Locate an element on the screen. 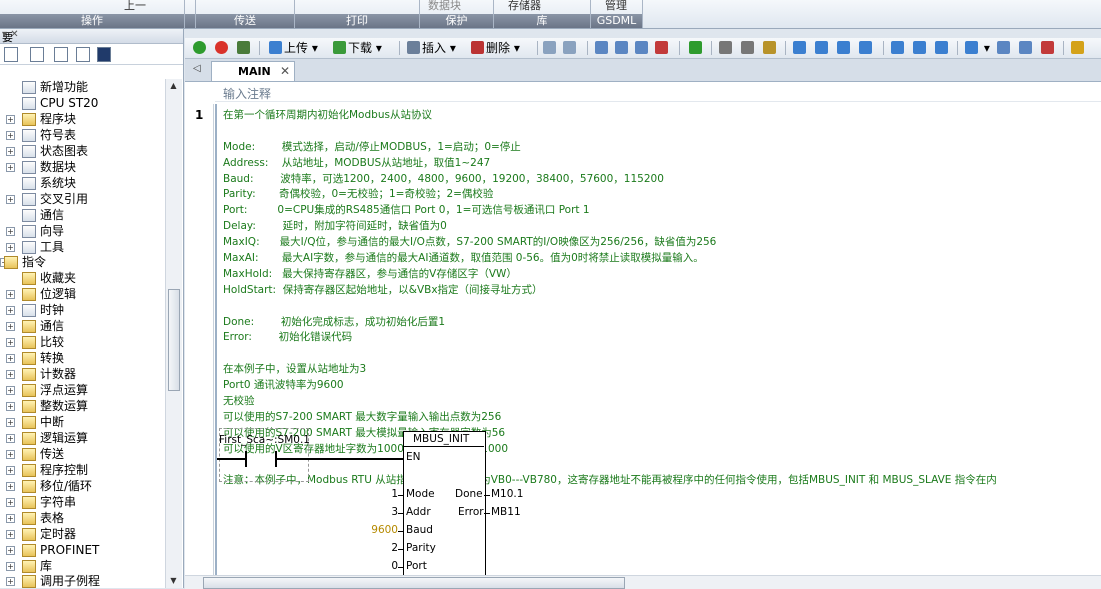 This screenshot has width=1101, height=589. pin-icon: ▾ ✕ is located at coordinates (89, 34).